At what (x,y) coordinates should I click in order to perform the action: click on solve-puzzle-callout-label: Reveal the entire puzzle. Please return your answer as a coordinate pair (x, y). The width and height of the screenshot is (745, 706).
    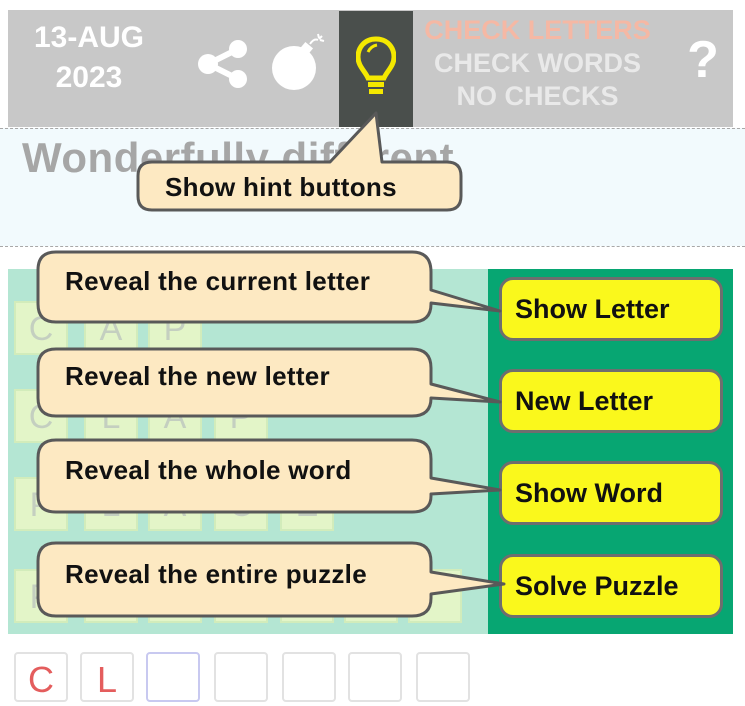
    Looking at the image, I should click on (216, 574).